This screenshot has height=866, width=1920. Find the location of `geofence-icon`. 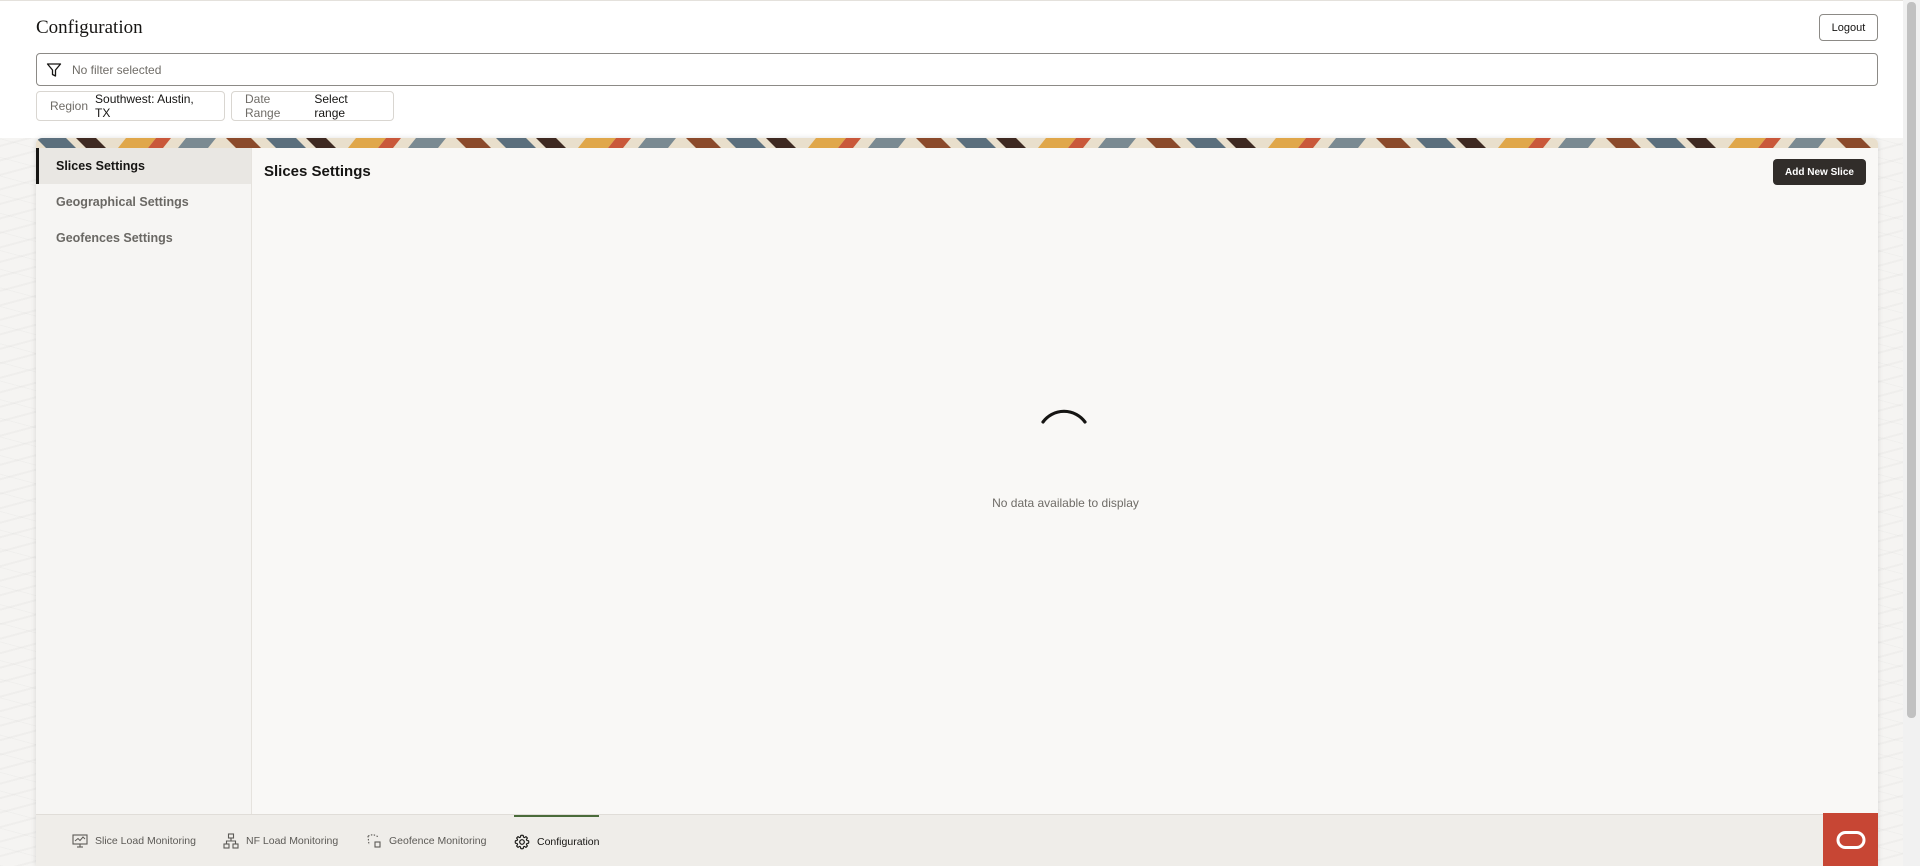

geofence-icon is located at coordinates (374, 840).